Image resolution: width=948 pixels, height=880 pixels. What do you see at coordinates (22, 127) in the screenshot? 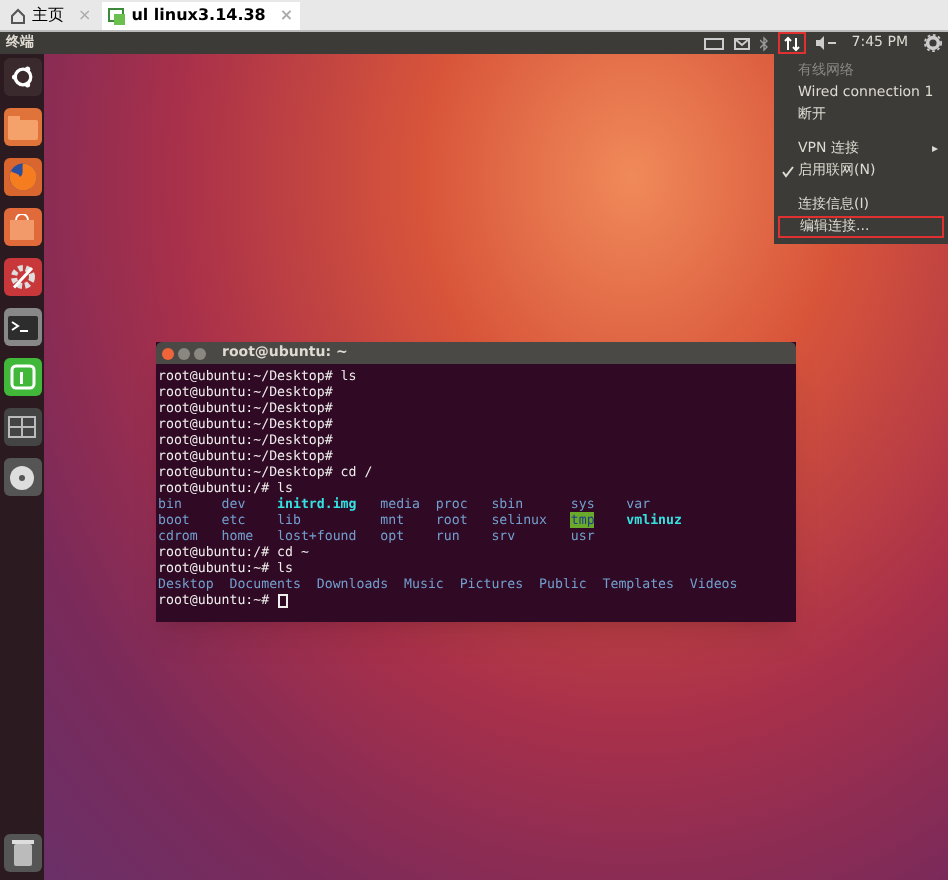
I see `folder-icon` at bounding box center [22, 127].